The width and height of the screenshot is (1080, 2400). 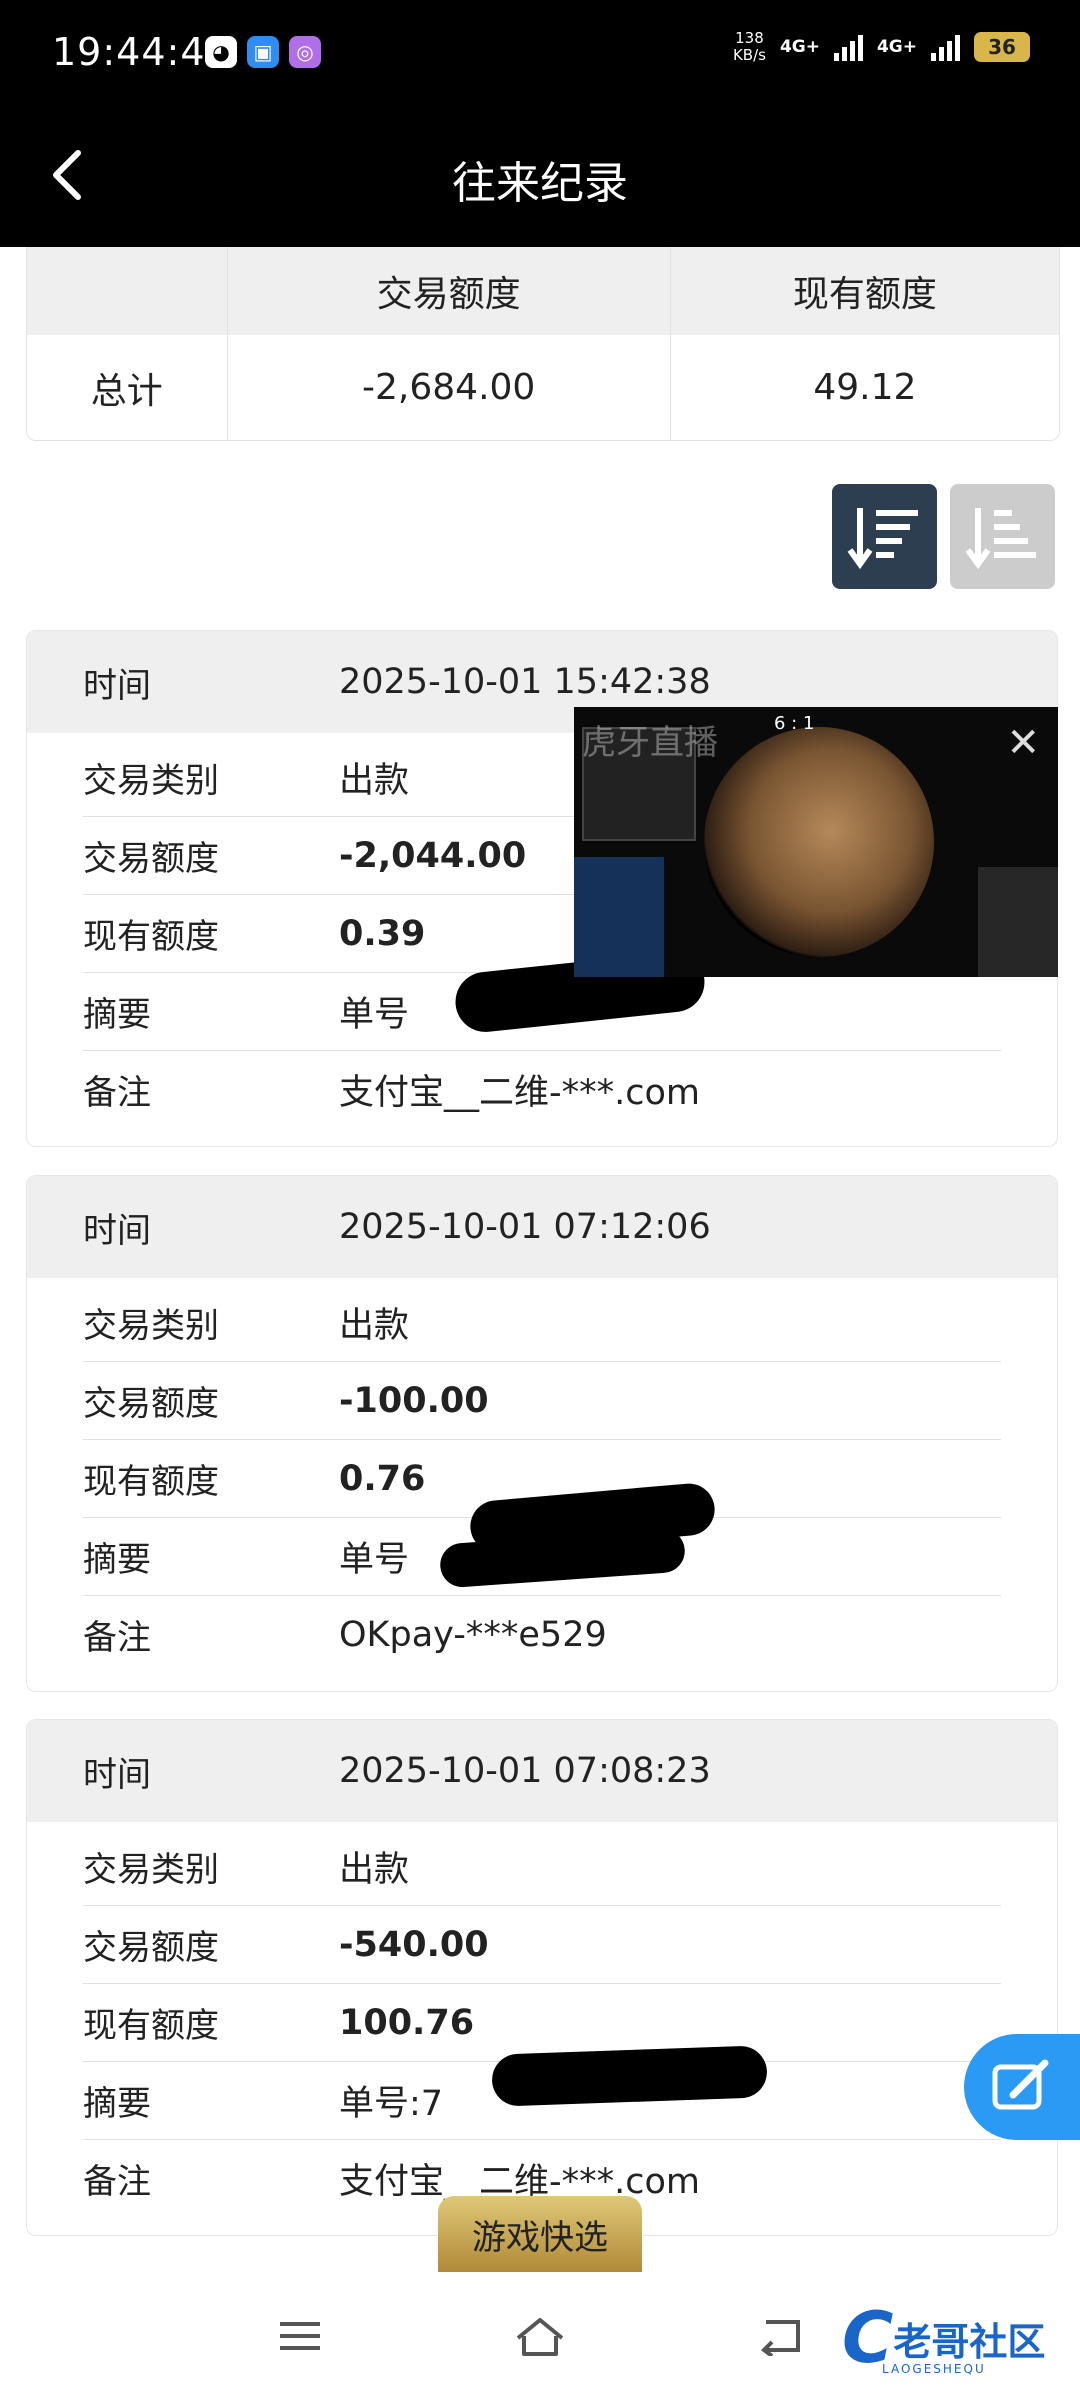 I want to click on network-type-2: 4G+, so click(x=896, y=47).